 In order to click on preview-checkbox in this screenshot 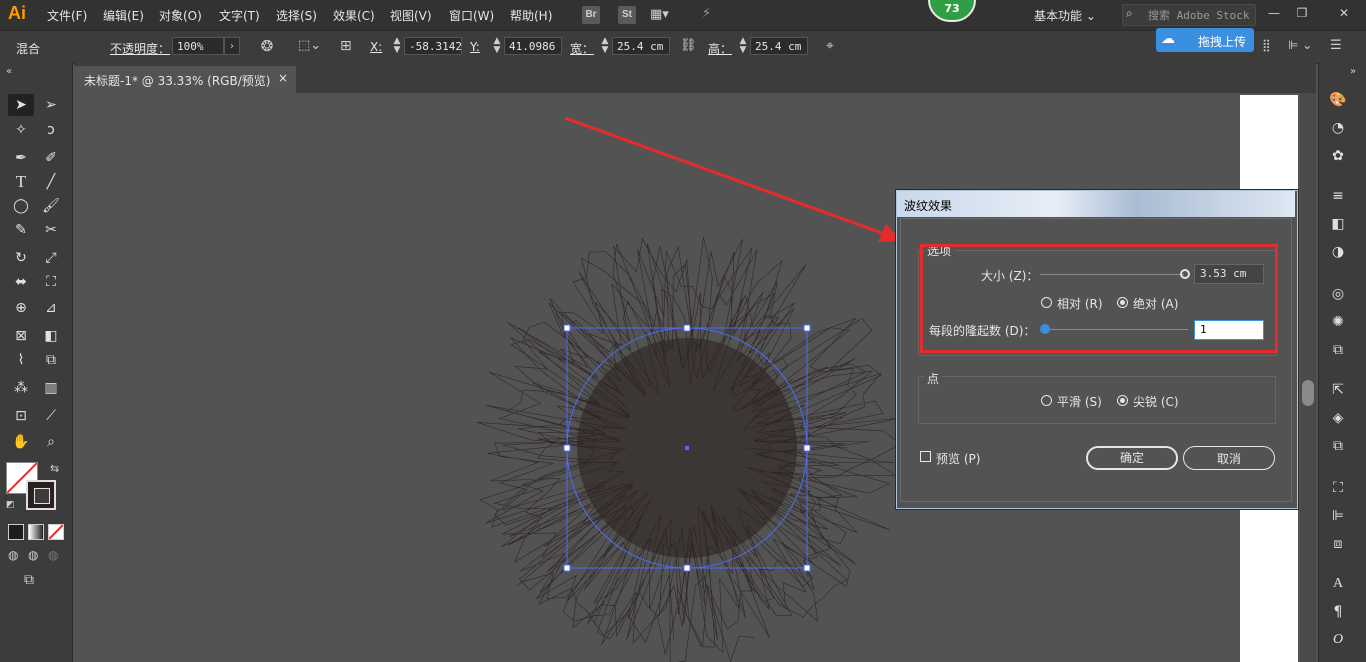, I will do `click(925, 456)`.